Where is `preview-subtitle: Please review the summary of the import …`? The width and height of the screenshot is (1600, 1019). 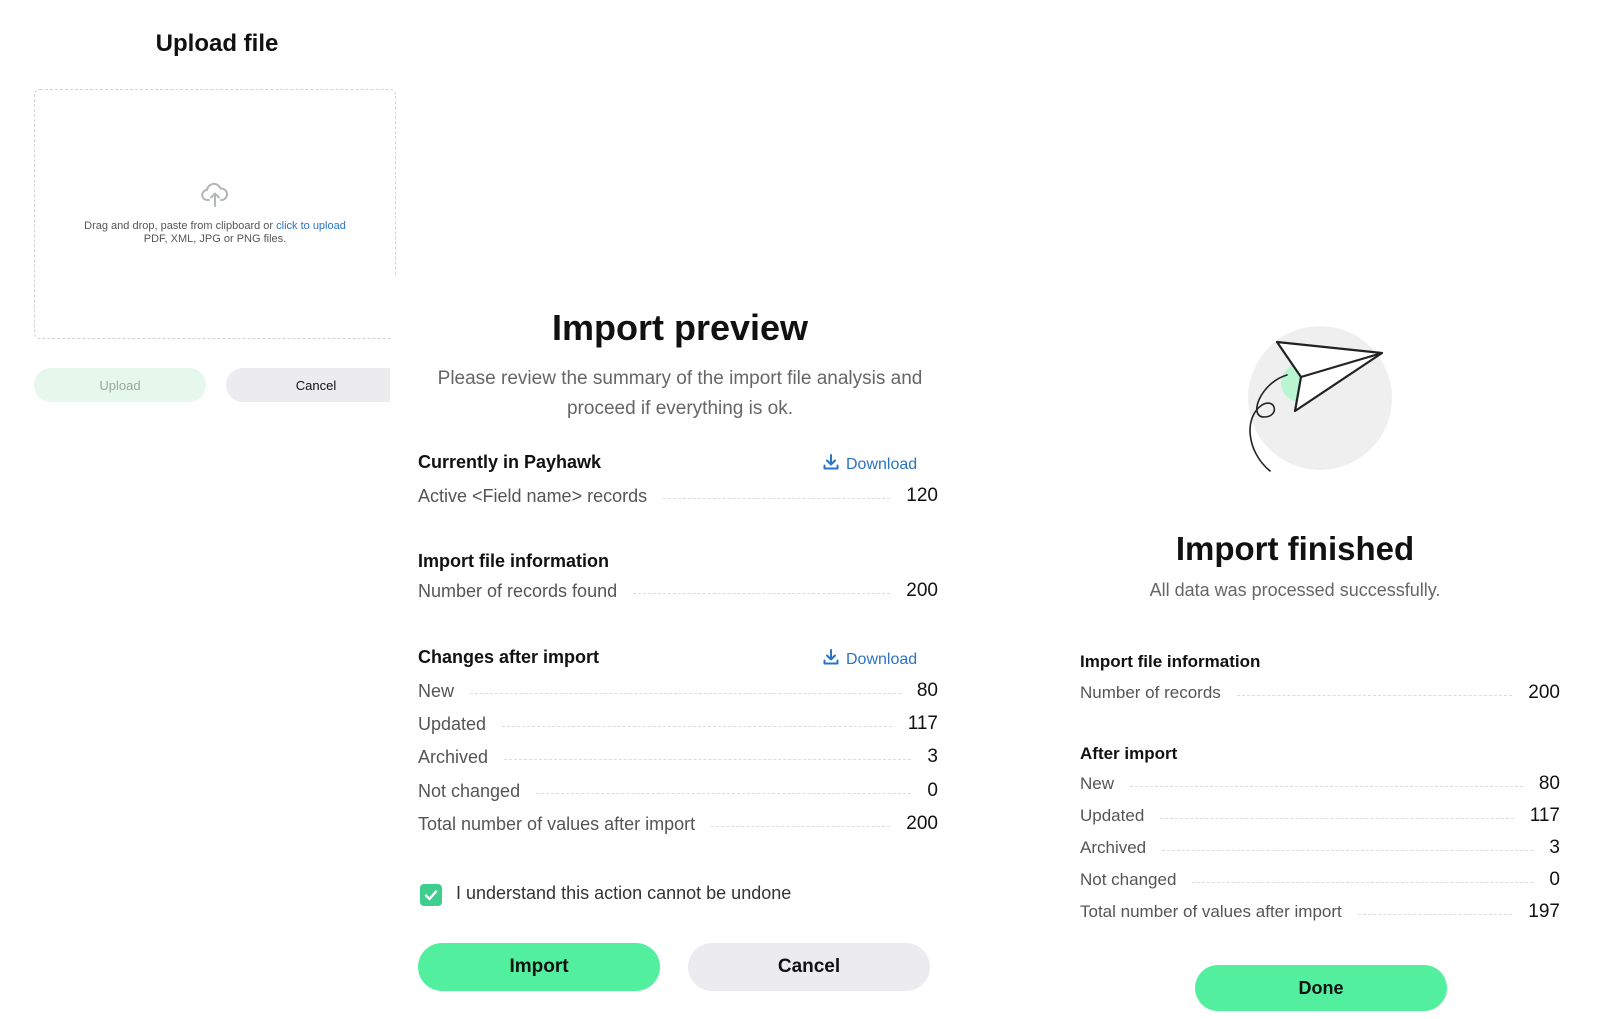
preview-subtitle: Please review the summary of the import … is located at coordinates (680, 394).